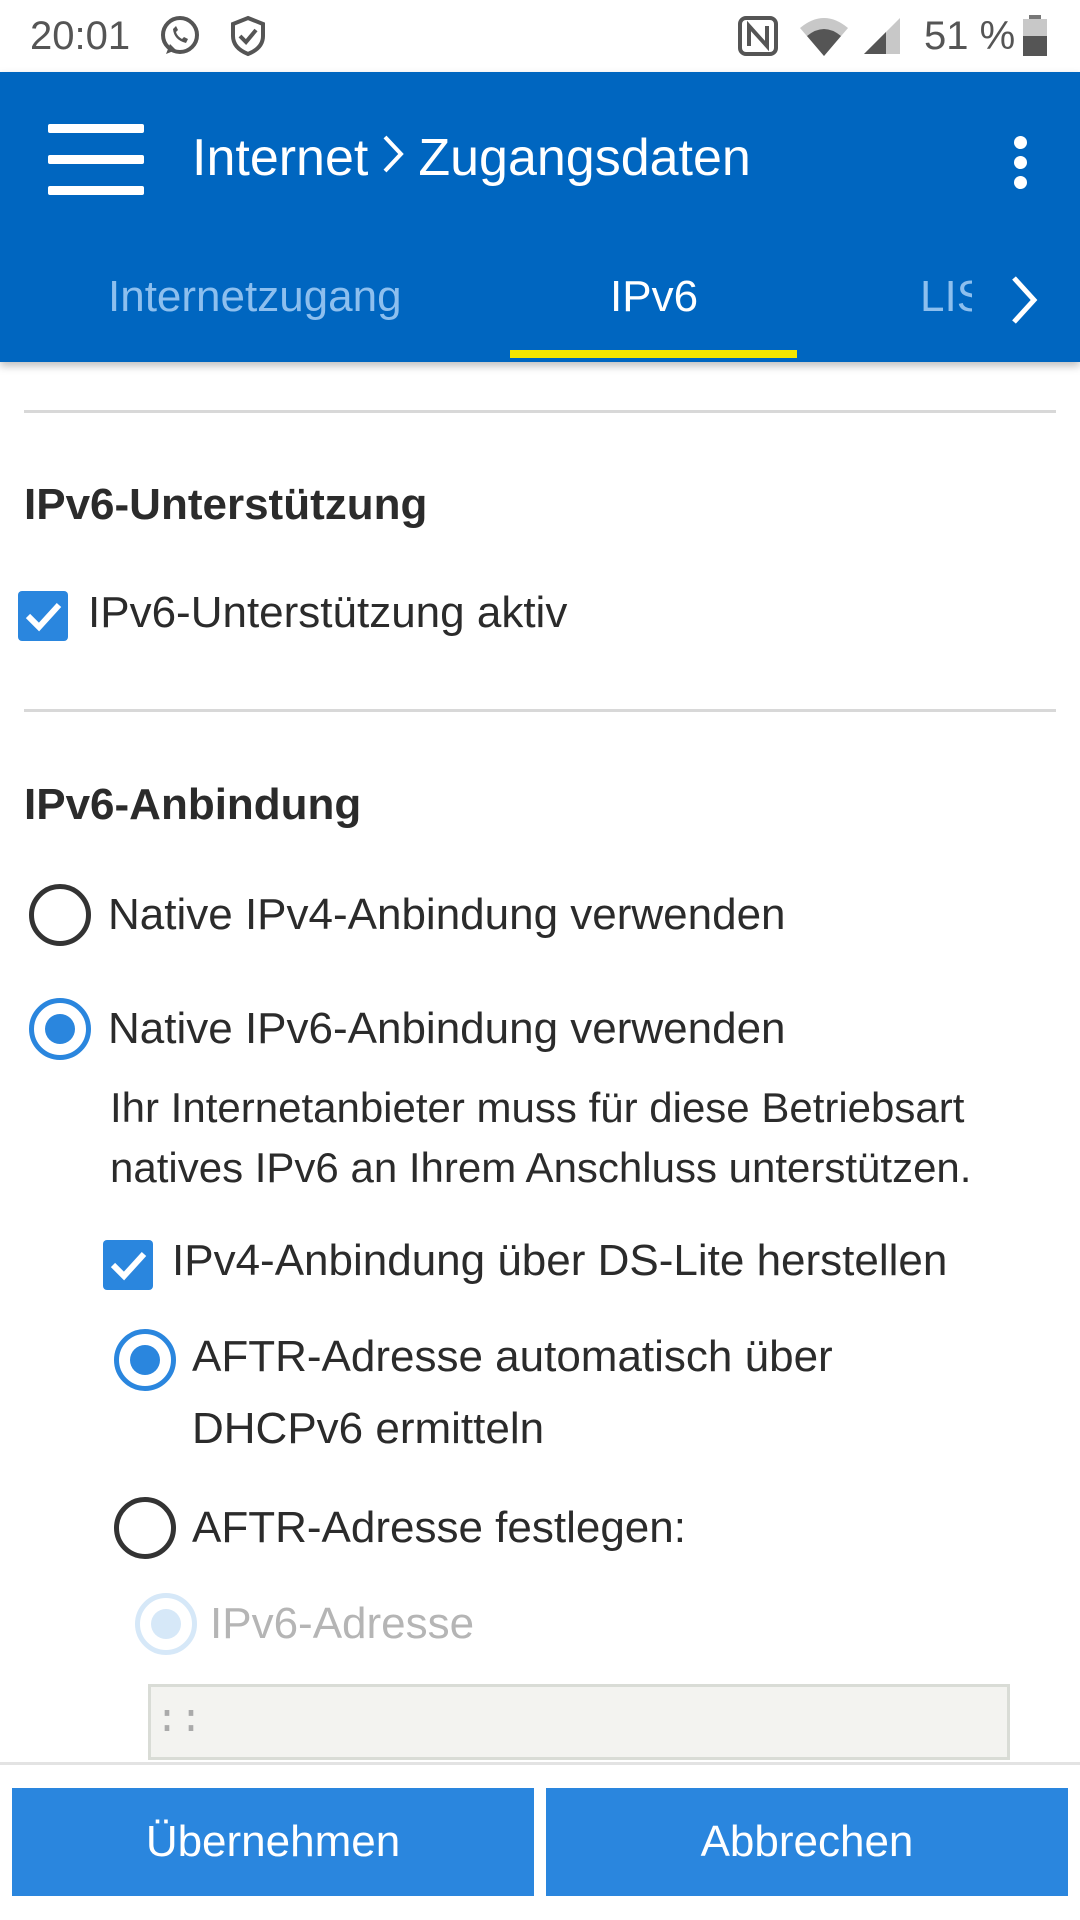 Image resolution: width=1080 pixels, height=1920 pixels. I want to click on tab-ipv6: IPv6, so click(654, 297).